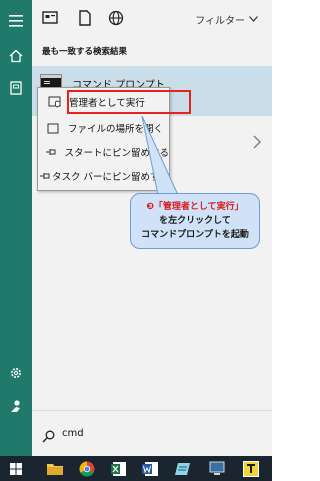 Image resolution: width=320 pixels, height=481 pixels. I want to click on menu-item-pin-to-start: スタートにピン留めする, so click(103, 152).